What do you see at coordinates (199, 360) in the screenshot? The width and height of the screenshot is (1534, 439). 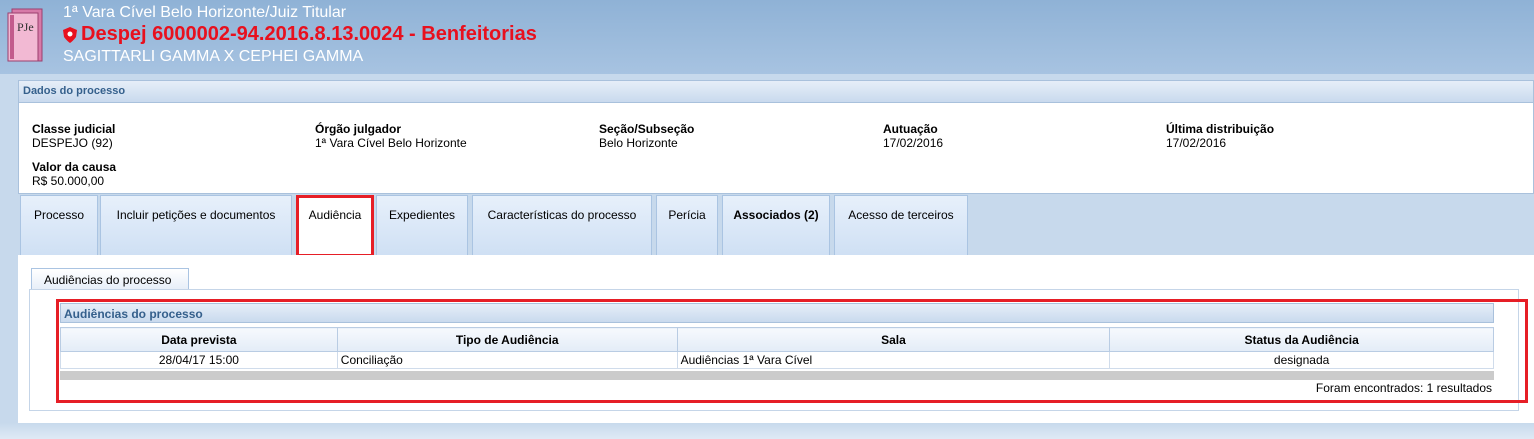 I see `table-cell: 28/04/17 15:00` at bounding box center [199, 360].